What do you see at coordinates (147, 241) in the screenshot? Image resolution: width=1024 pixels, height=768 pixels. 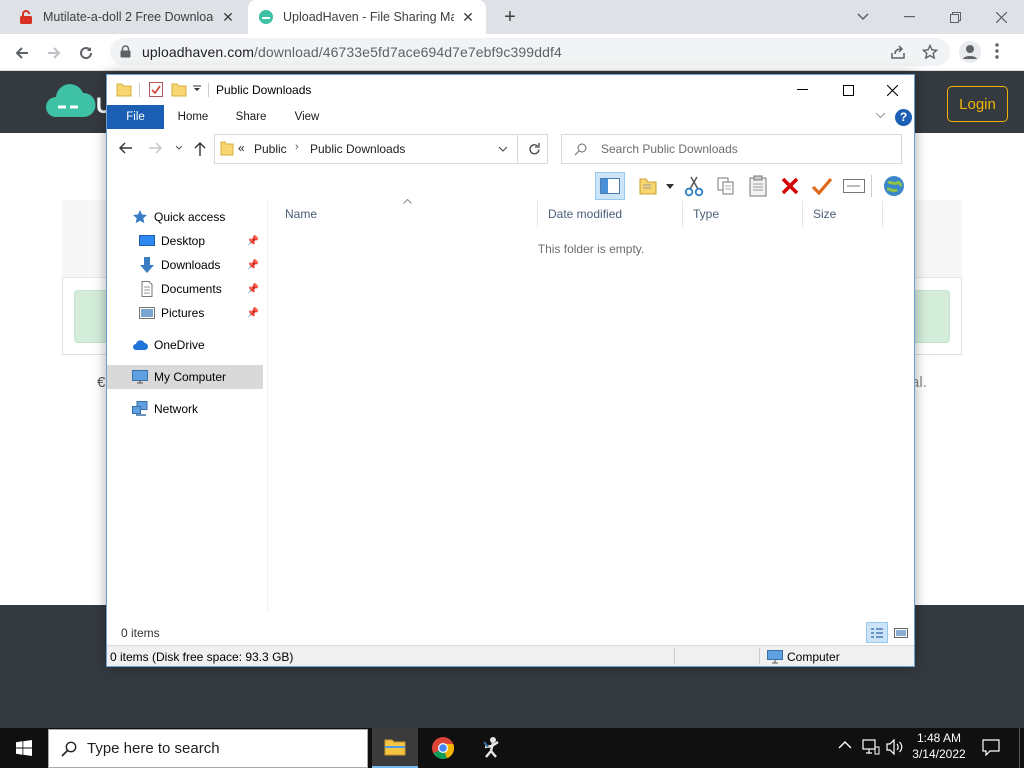 I see `desktop-icon` at bounding box center [147, 241].